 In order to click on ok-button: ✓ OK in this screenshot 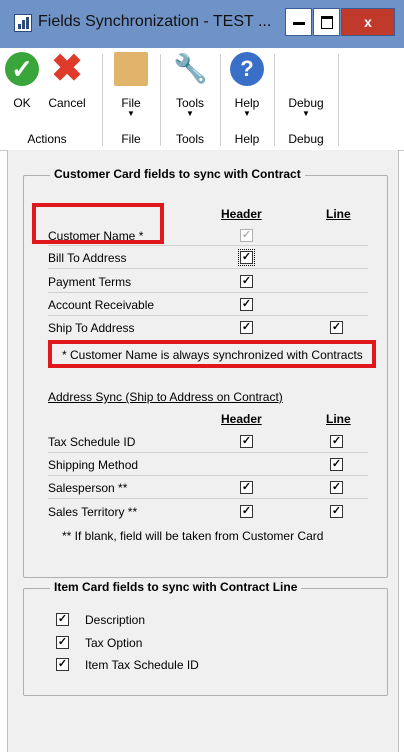, I will do `click(22, 86)`.